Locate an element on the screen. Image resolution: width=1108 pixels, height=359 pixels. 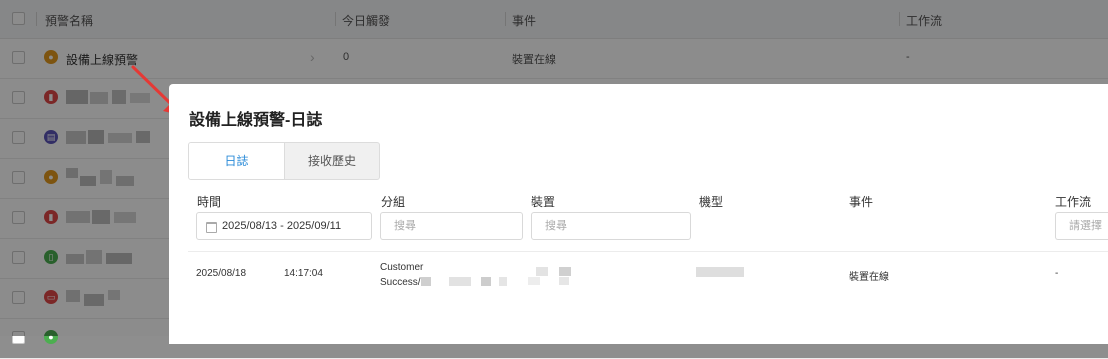
tab-log: 日誌 is located at coordinates (237, 161).